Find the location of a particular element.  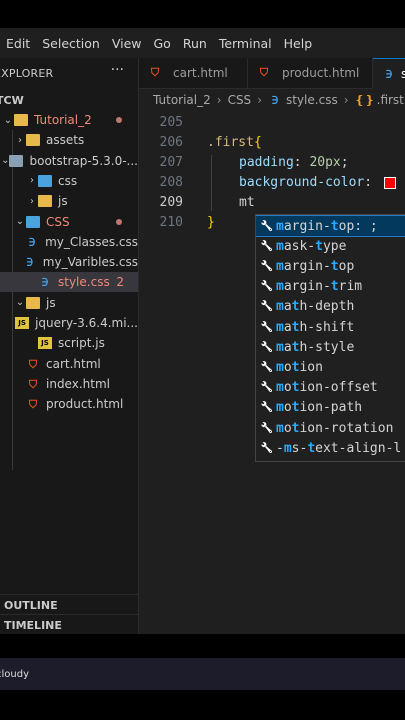

suggestion-item: 🔧 m argin-t op: ; is located at coordinates (330, 226).